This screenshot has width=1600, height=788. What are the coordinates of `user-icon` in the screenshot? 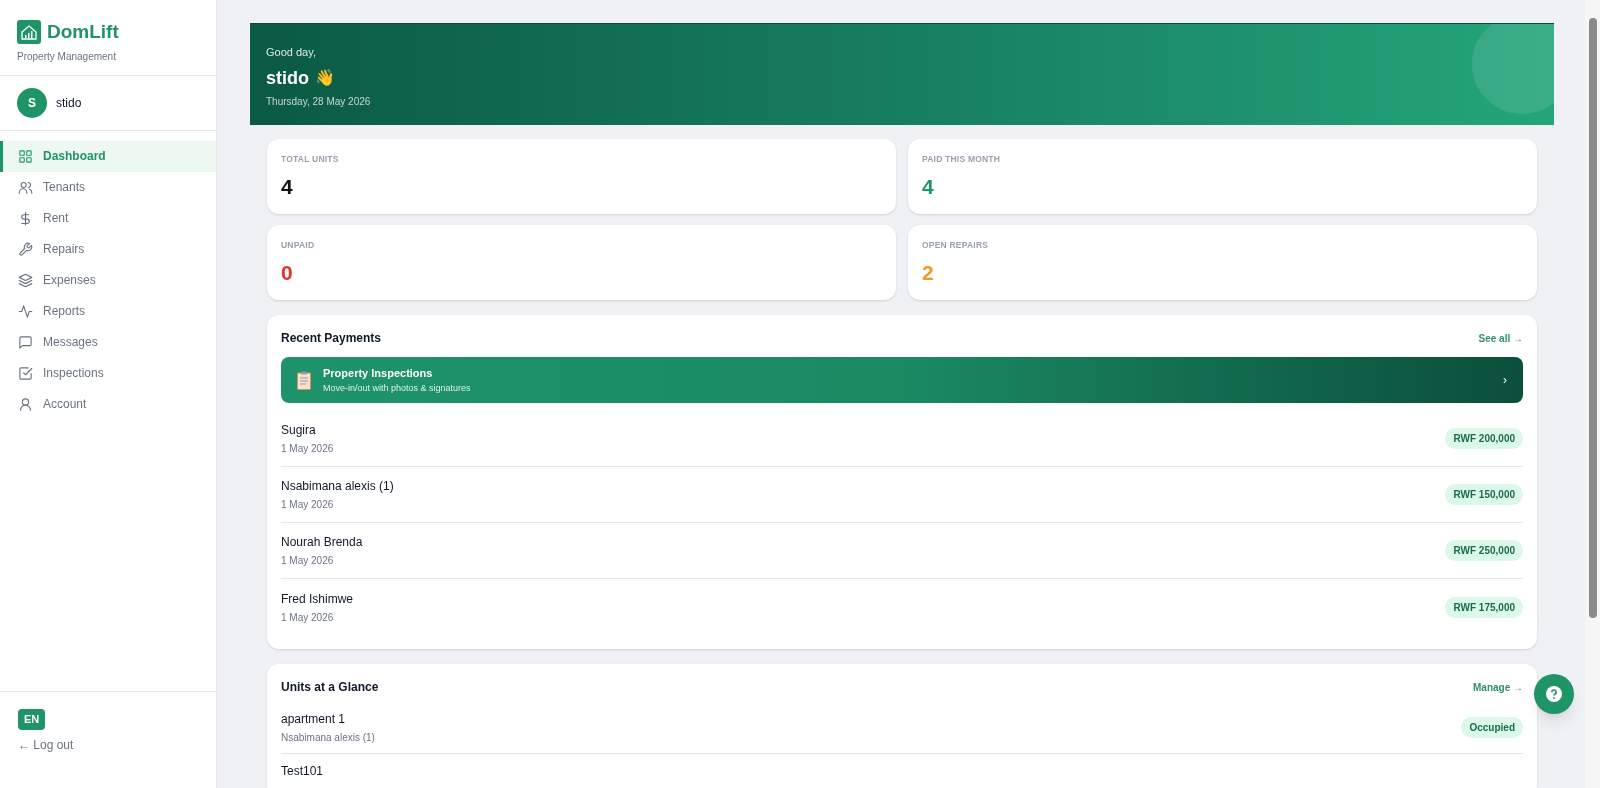 It's located at (25, 404).